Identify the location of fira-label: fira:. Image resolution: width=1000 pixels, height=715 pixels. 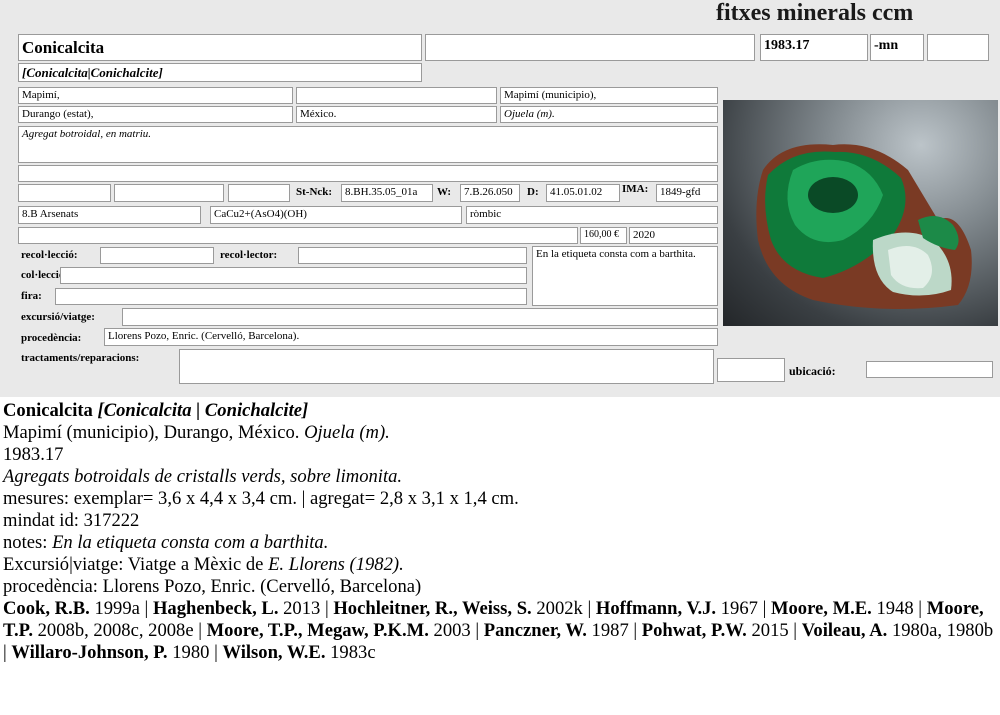
(31, 296).